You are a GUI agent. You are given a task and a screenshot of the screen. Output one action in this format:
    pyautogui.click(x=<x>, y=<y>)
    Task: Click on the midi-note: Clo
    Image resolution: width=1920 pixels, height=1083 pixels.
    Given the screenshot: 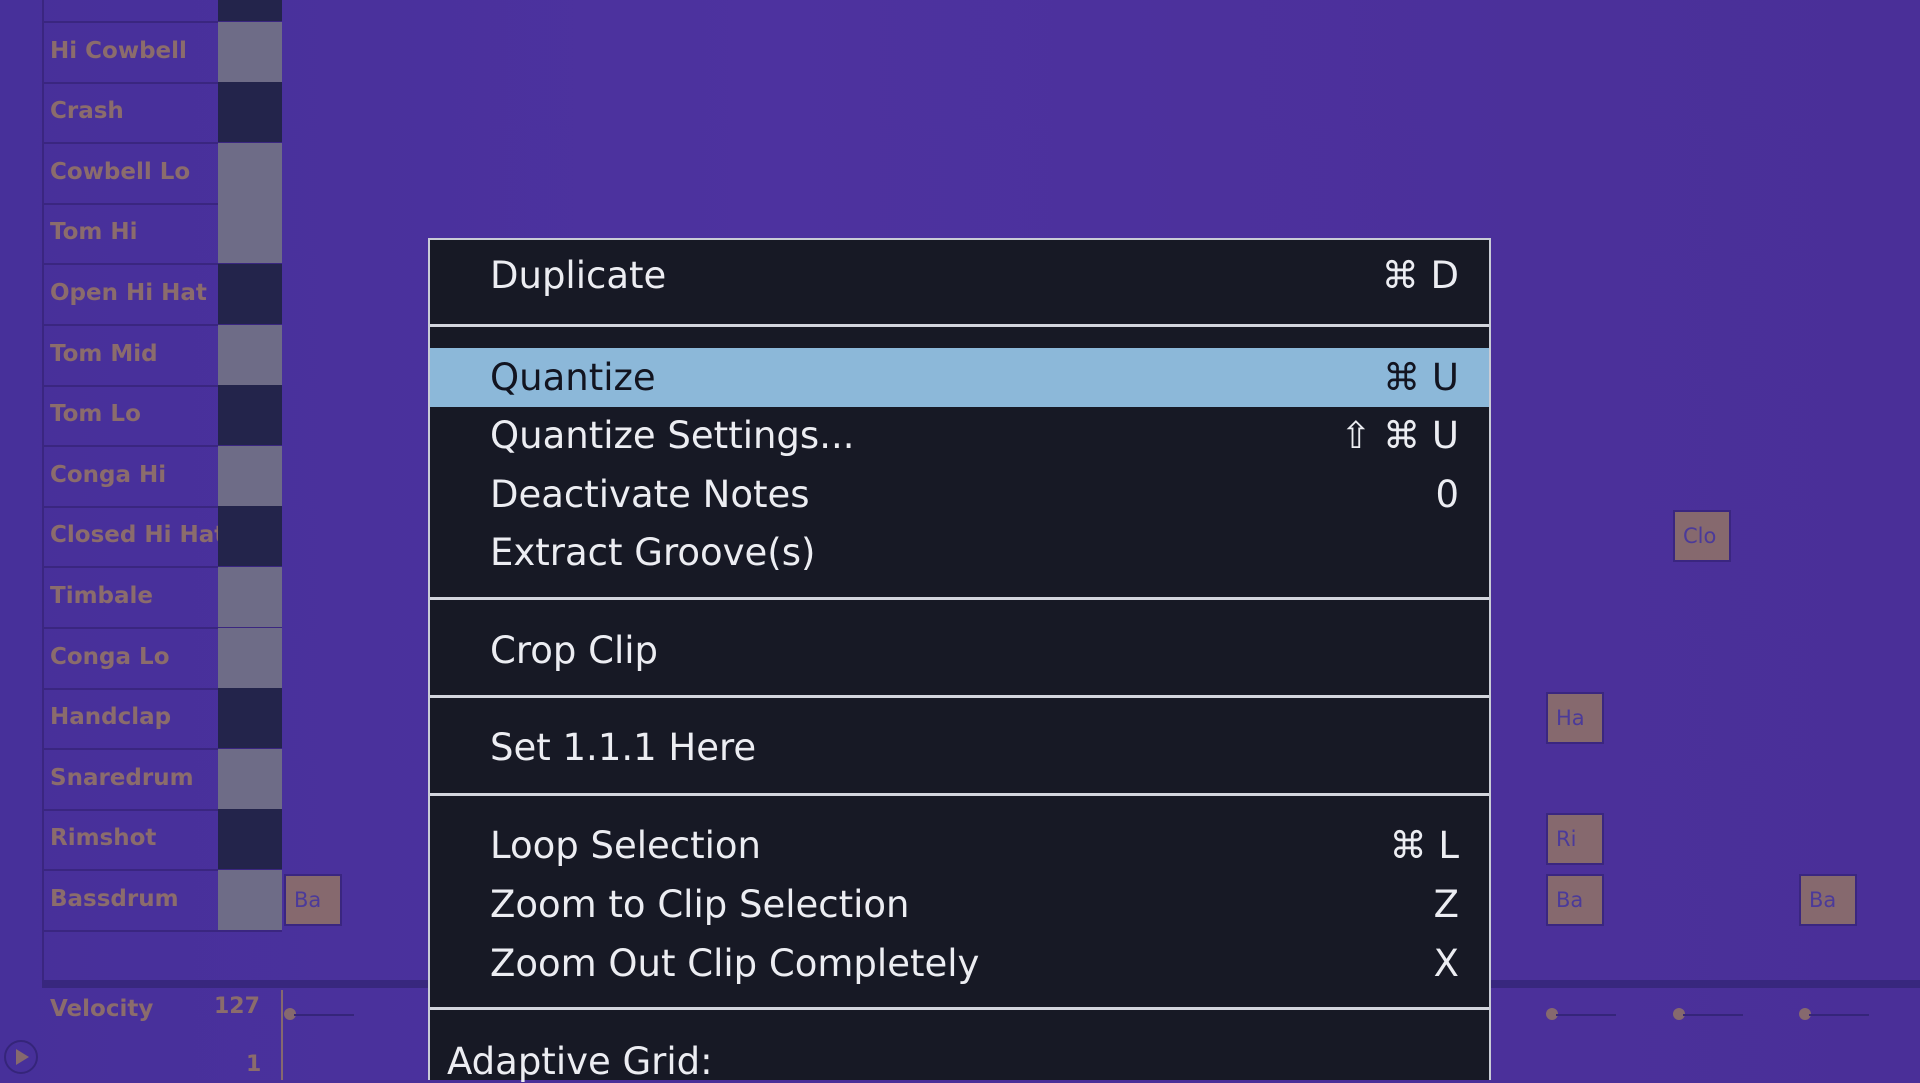 What is the action you would take?
    pyautogui.click(x=1702, y=536)
    